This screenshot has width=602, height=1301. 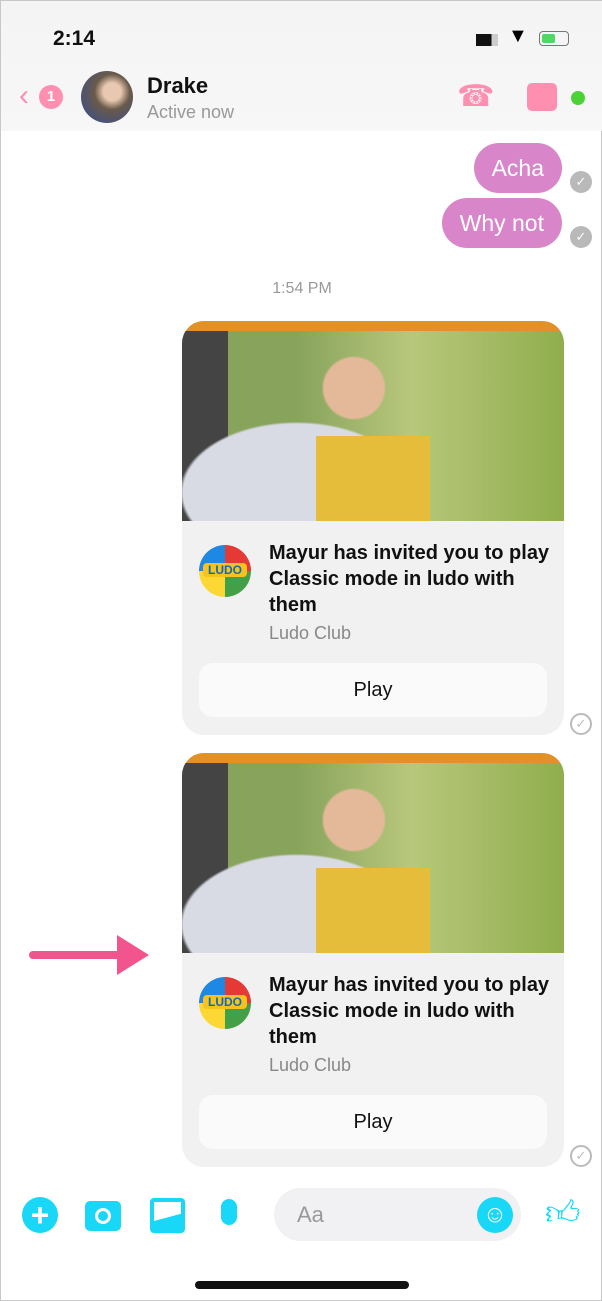 I want to click on contact-name: Drake, so click(x=177, y=86).